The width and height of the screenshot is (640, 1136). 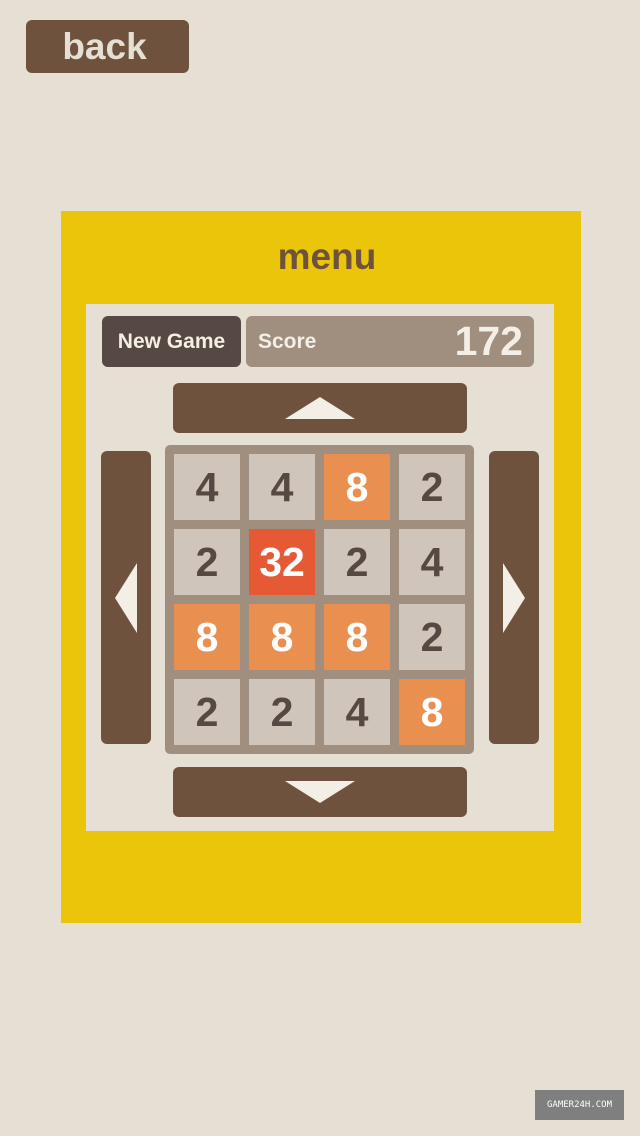 What do you see at coordinates (282, 562) in the screenshot?
I see `tile: 32` at bounding box center [282, 562].